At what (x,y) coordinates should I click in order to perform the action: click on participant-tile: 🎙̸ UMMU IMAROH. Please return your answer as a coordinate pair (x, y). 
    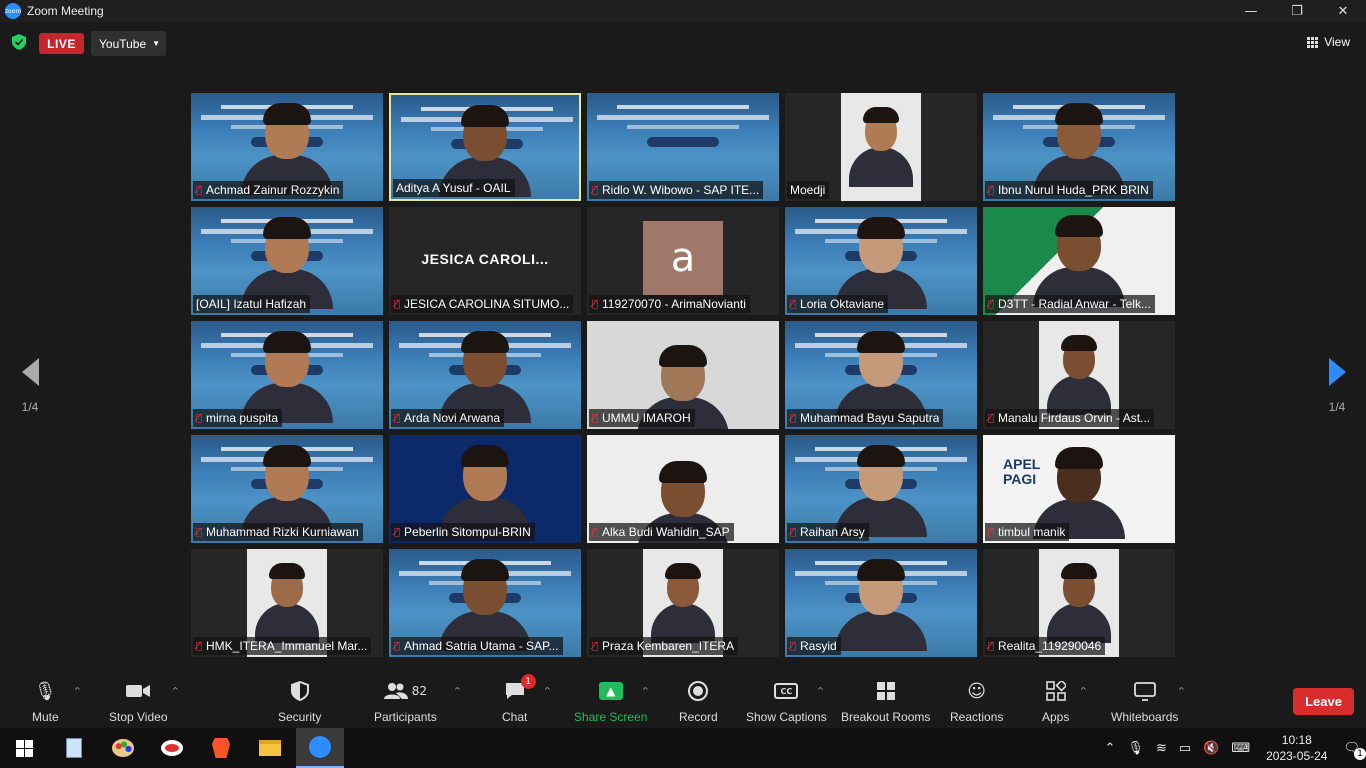
    Looking at the image, I should click on (683, 375).